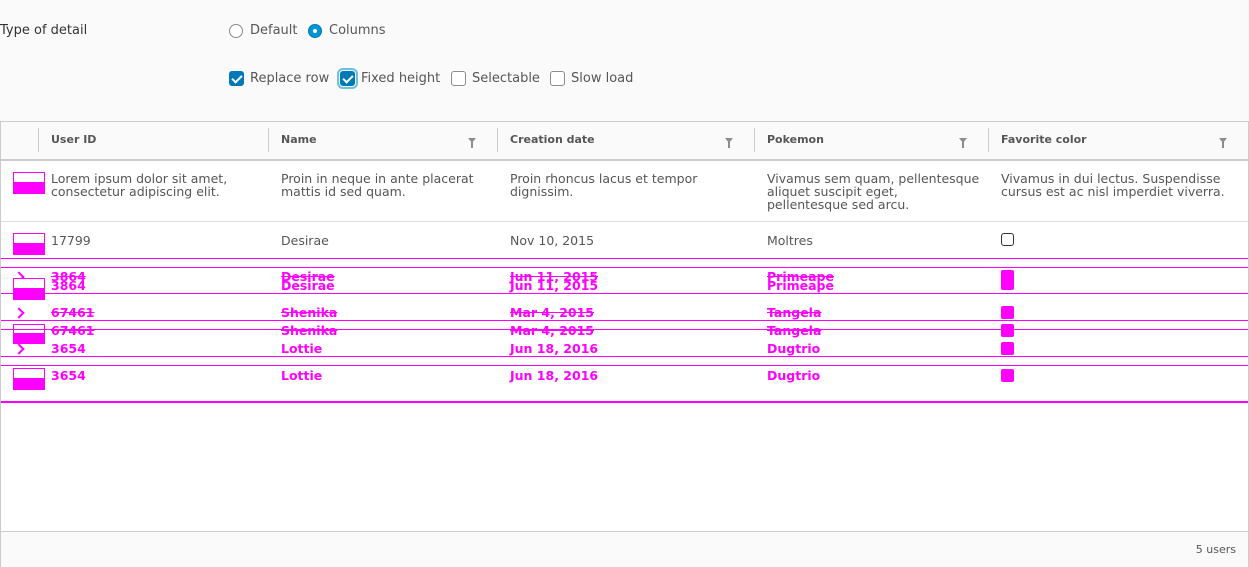  What do you see at coordinates (400, 78) in the screenshot?
I see `checkbox-fixed-height-label: Fixed height` at bounding box center [400, 78].